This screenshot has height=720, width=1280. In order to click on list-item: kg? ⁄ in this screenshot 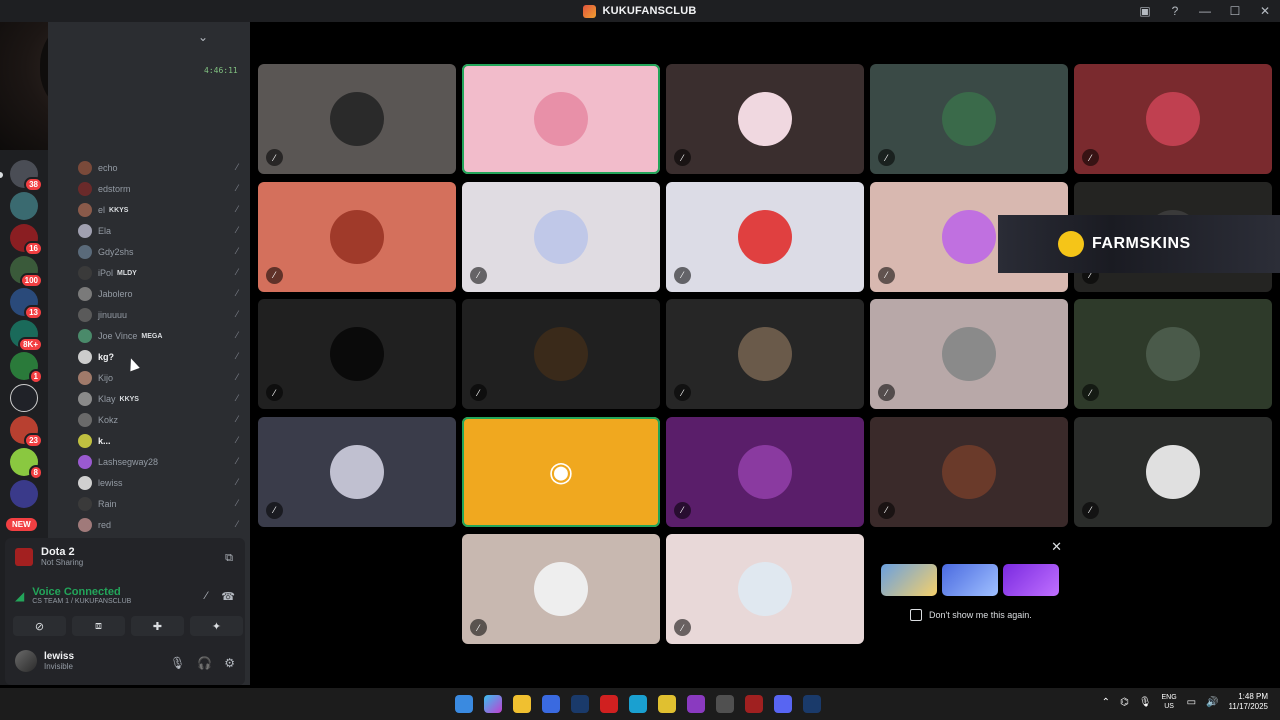, I will do `click(160, 357)`.